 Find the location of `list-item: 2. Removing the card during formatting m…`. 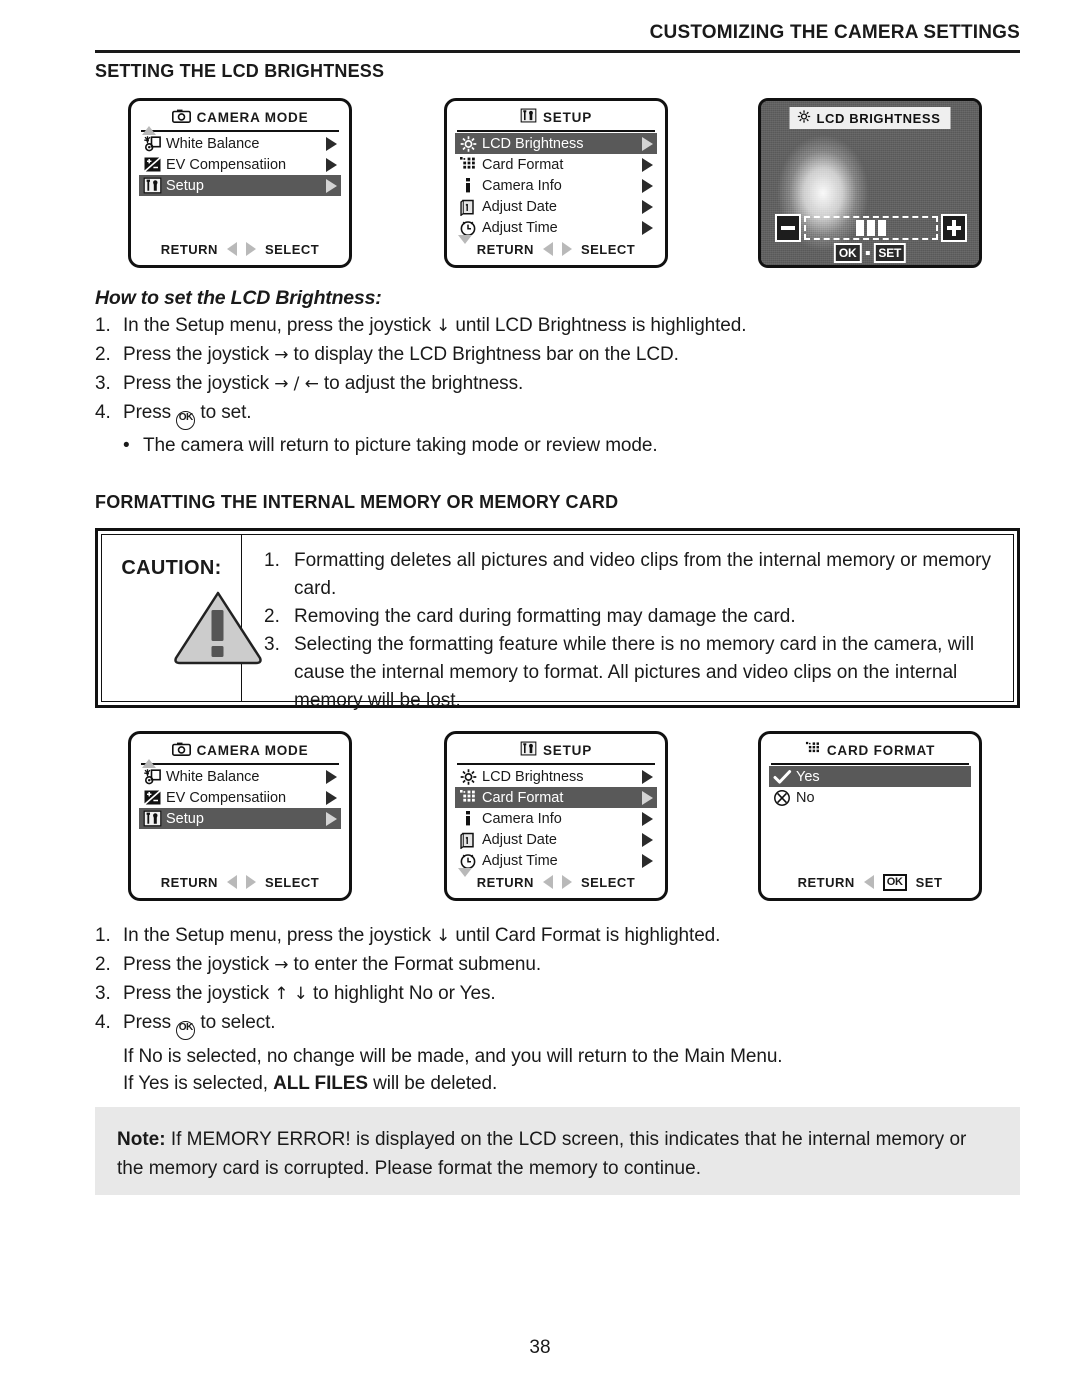

list-item: 2. Removing the card during formatting m… is located at coordinates (631, 617).